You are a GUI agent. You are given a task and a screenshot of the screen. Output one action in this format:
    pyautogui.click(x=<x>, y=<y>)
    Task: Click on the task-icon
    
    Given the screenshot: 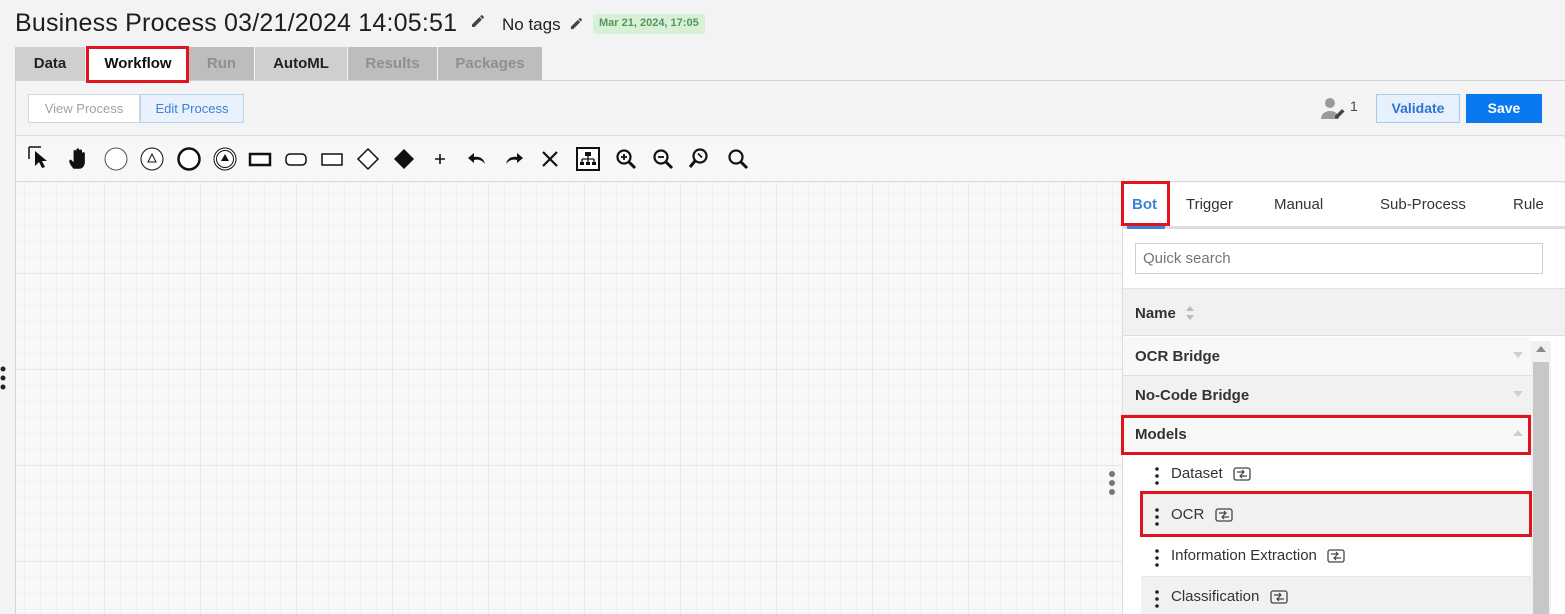 What is the action you would take?
    pyautogui.click(x=260, y=159)
    